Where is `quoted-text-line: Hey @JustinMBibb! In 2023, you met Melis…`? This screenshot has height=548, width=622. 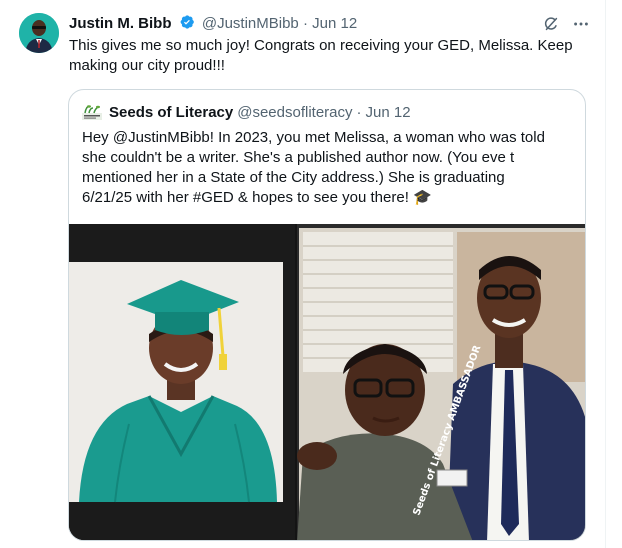 quoted-text-line: Hey @JustinMBibb! In 2023, you met Melis… is located at coordinates (313, 137).